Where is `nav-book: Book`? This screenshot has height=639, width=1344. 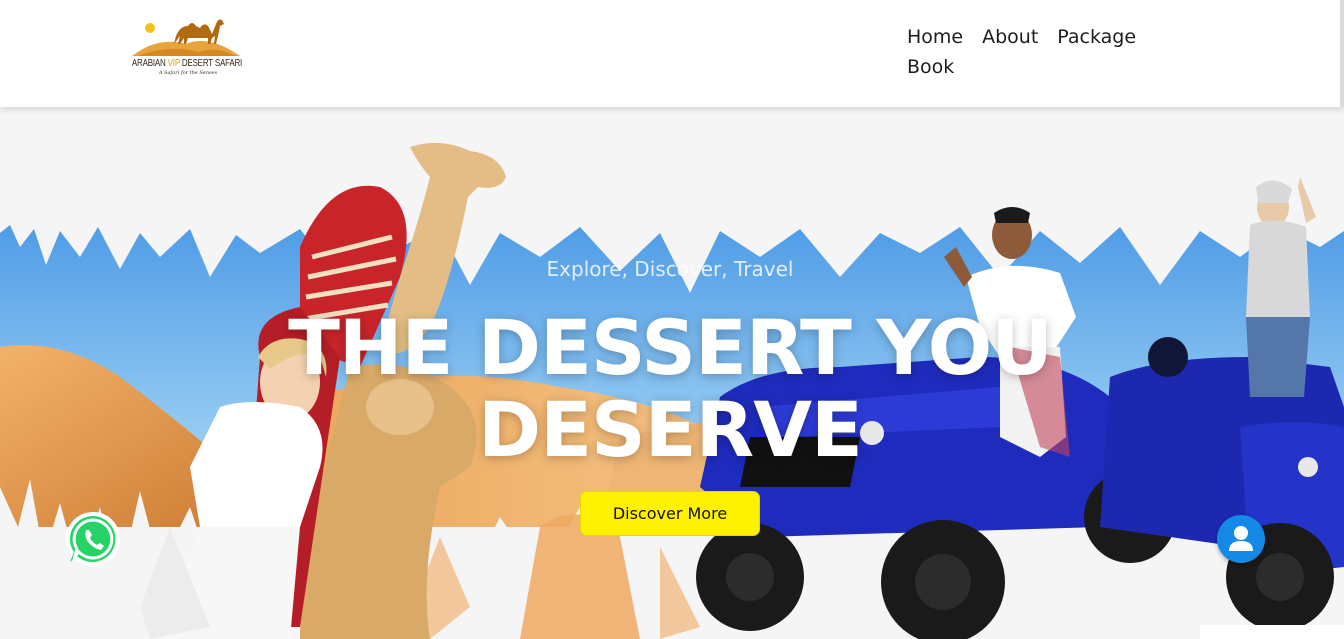 nav-book: Book is located at coordinates (930, 67).